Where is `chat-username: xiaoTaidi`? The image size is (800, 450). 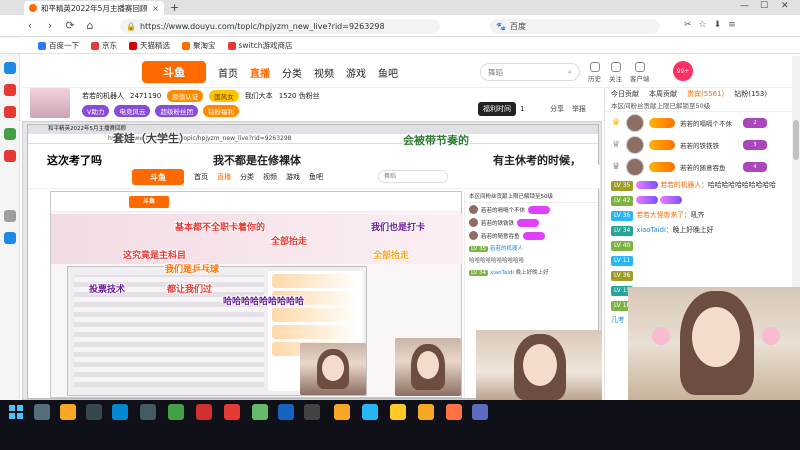
chat-username: xiaoTaidi is located at coordinates (651, 230).